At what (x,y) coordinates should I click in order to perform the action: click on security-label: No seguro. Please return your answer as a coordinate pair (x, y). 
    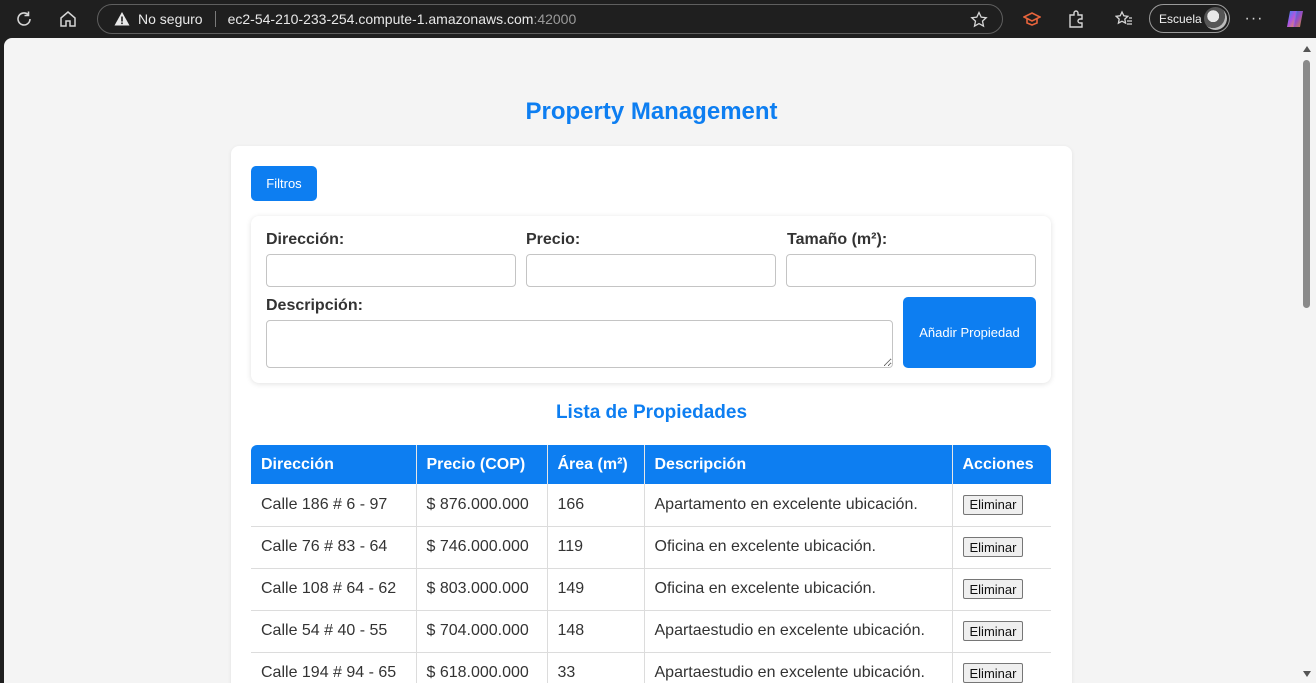
    Looking at the image, I should click on (170, 19).